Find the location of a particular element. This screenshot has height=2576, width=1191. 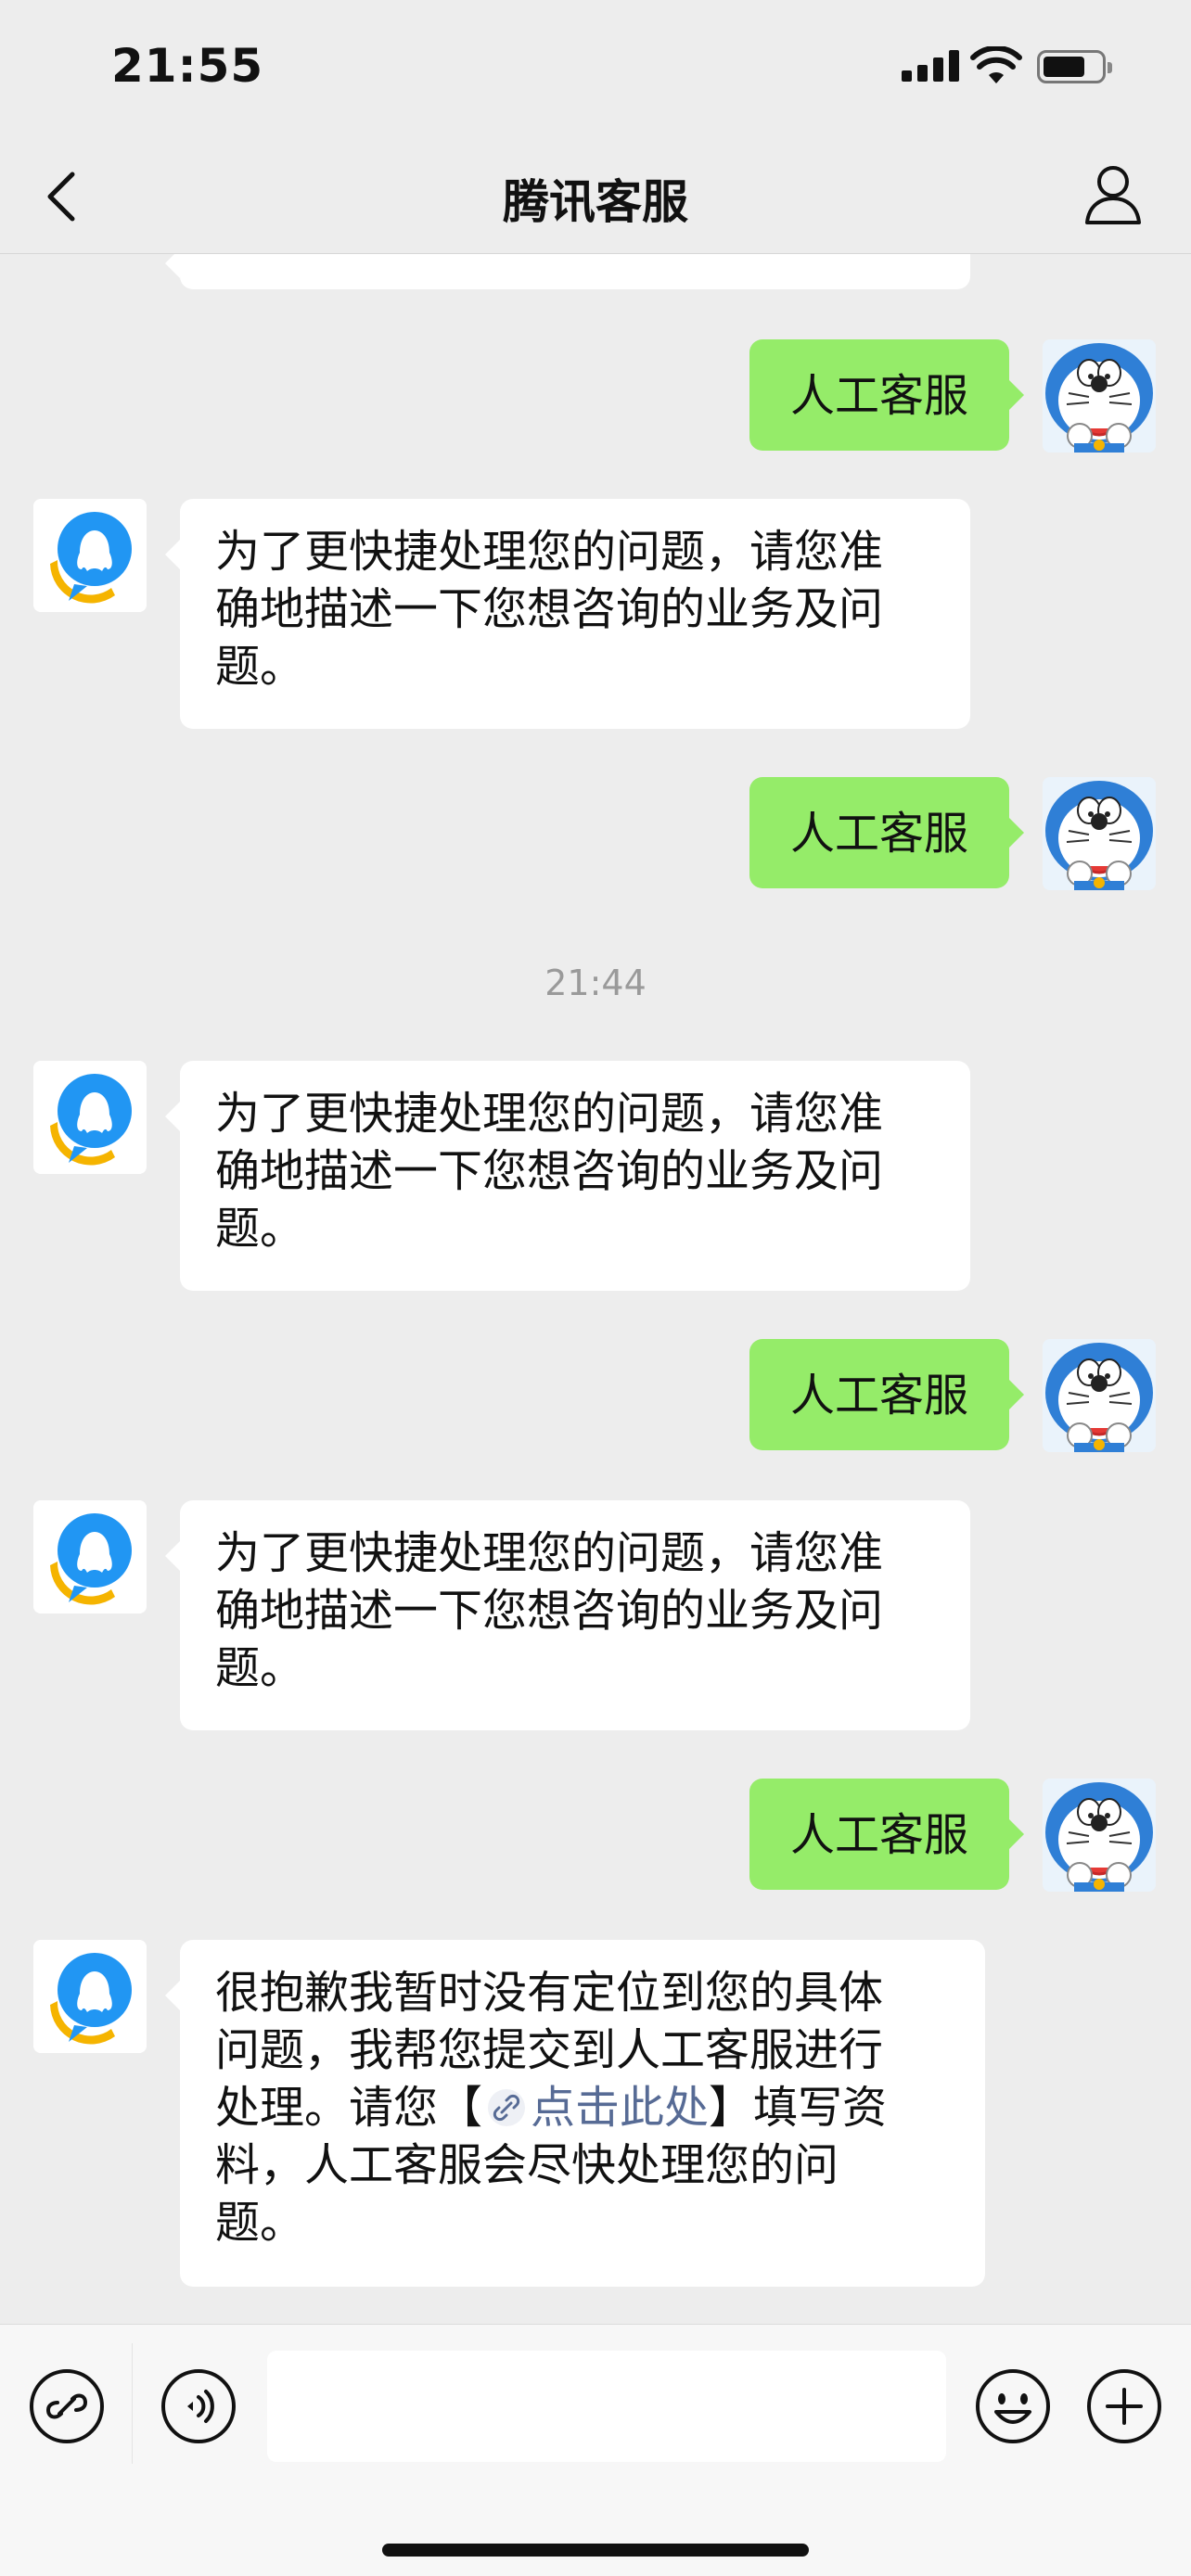

message-text-line: 问题，我帮您提交到人工客服进行 is located at coordinates (549, 2050).